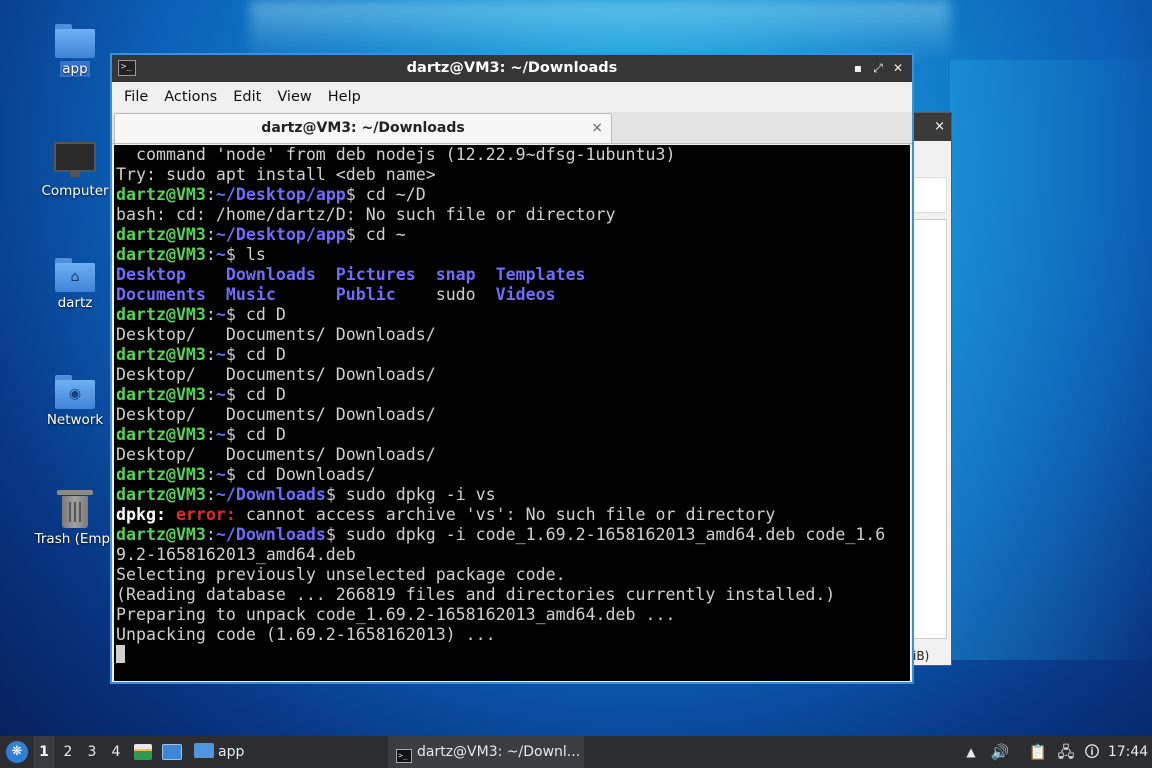  What do you see at coordinates (75, 275) in the screenshot?
I see `home-folder-icon: ⌂` at bounding box center [75, 275].